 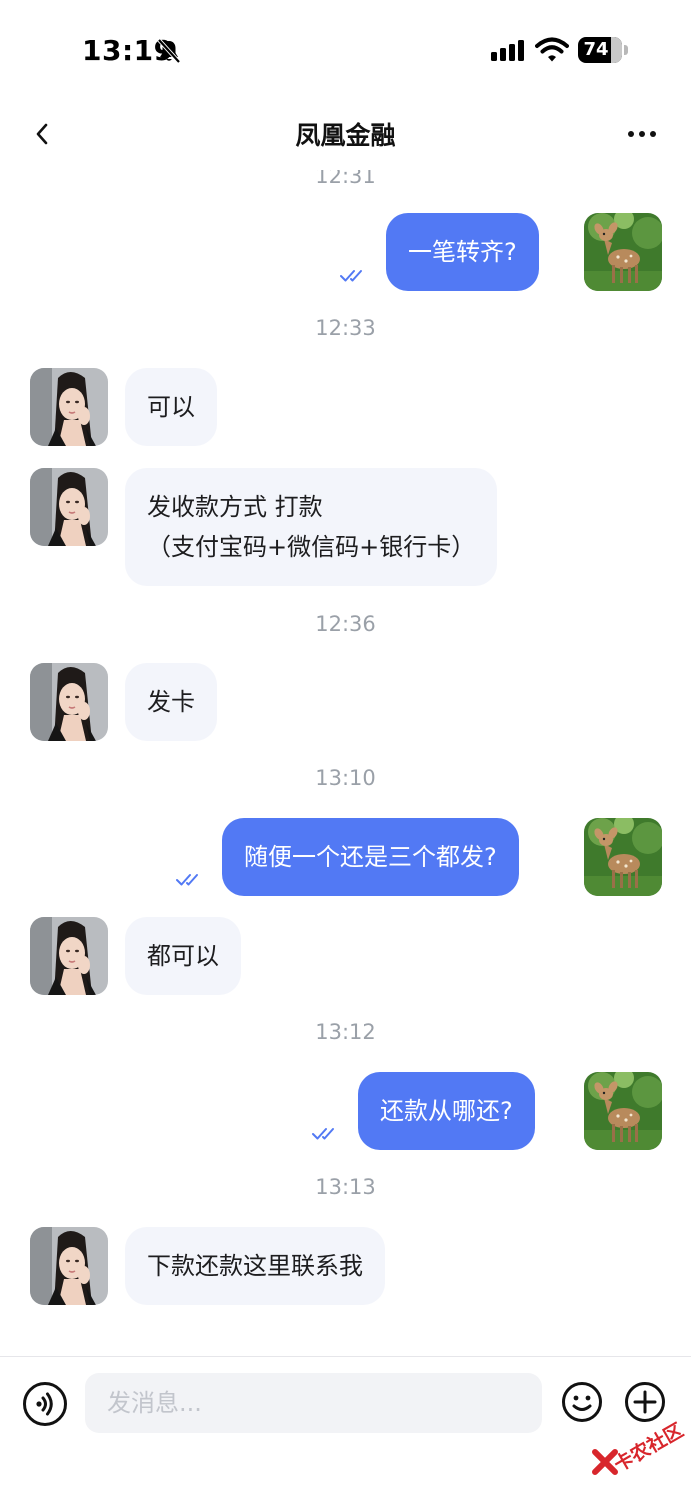 What do you see at coordinates (446, 1111) in the screenshot?
I see `outgoing-message-bubble: 还款从哪还?` at bounding box center [446, 1111].